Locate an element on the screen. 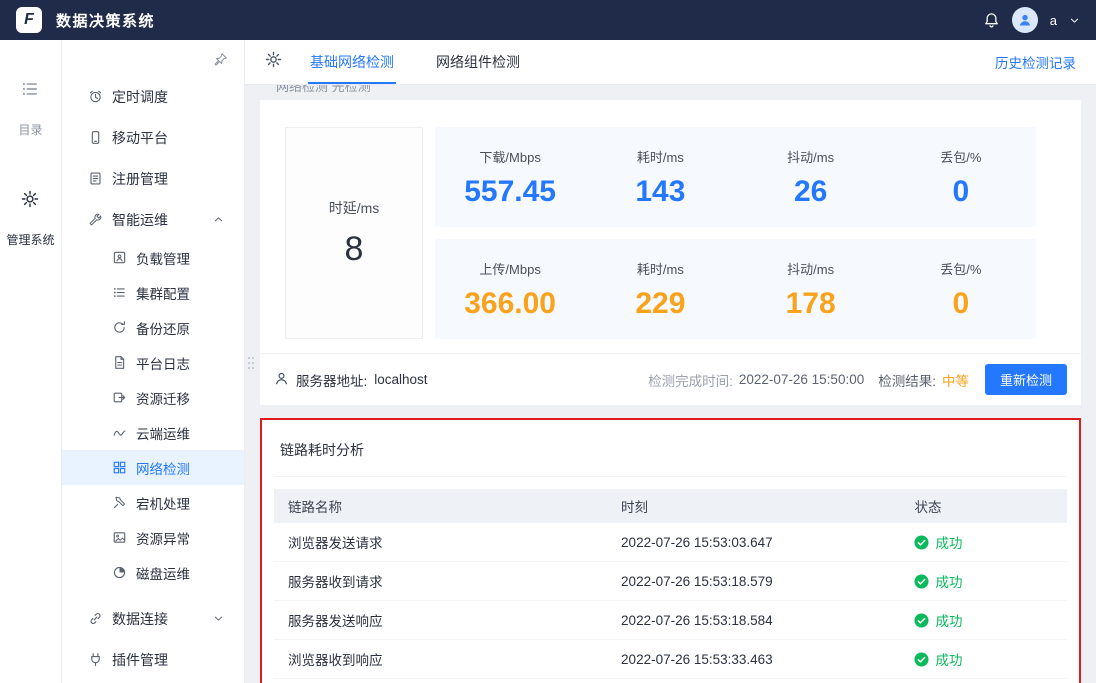  latency-label: 时延/ms is located at coordinates (354, 207).